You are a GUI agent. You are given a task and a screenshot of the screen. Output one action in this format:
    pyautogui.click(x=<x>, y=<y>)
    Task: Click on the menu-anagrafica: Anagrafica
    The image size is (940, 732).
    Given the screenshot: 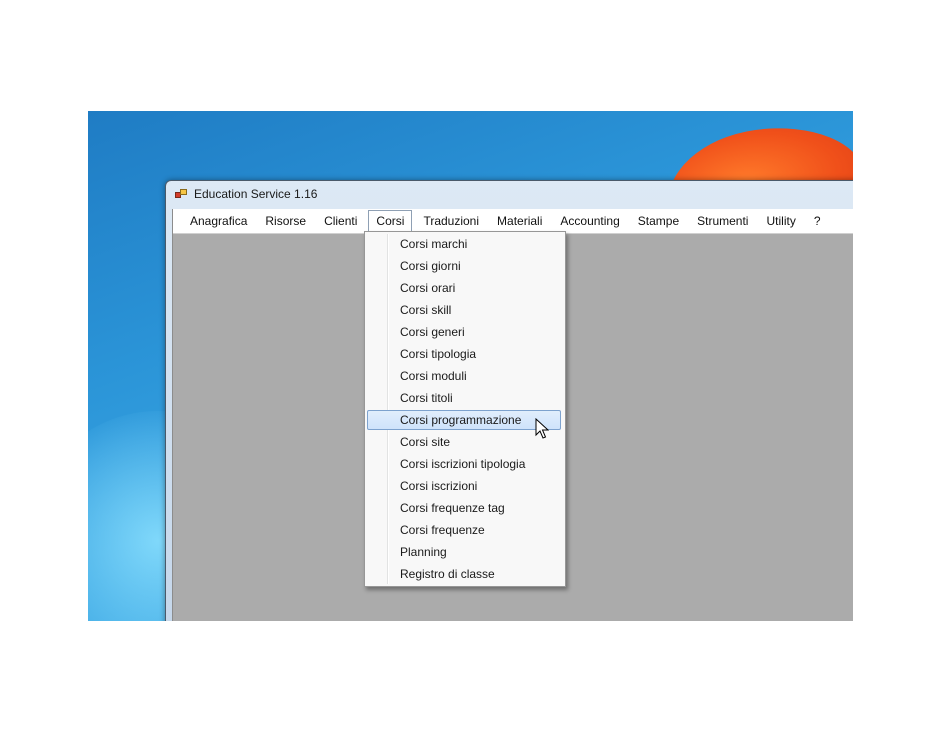 What is the action you would take?
    pyautogui.click(x=218, y=221)
    